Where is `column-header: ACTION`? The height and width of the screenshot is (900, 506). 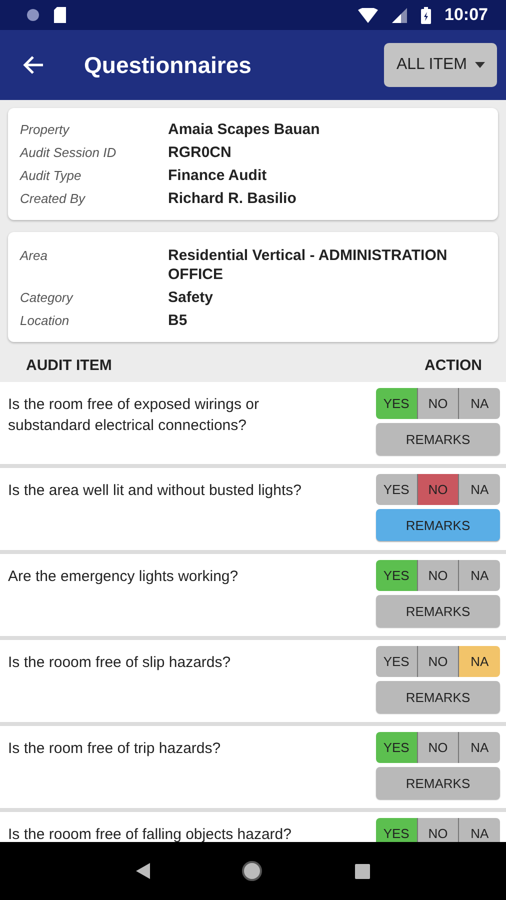 column-header: ACTION is located at coordinates (453, 365).